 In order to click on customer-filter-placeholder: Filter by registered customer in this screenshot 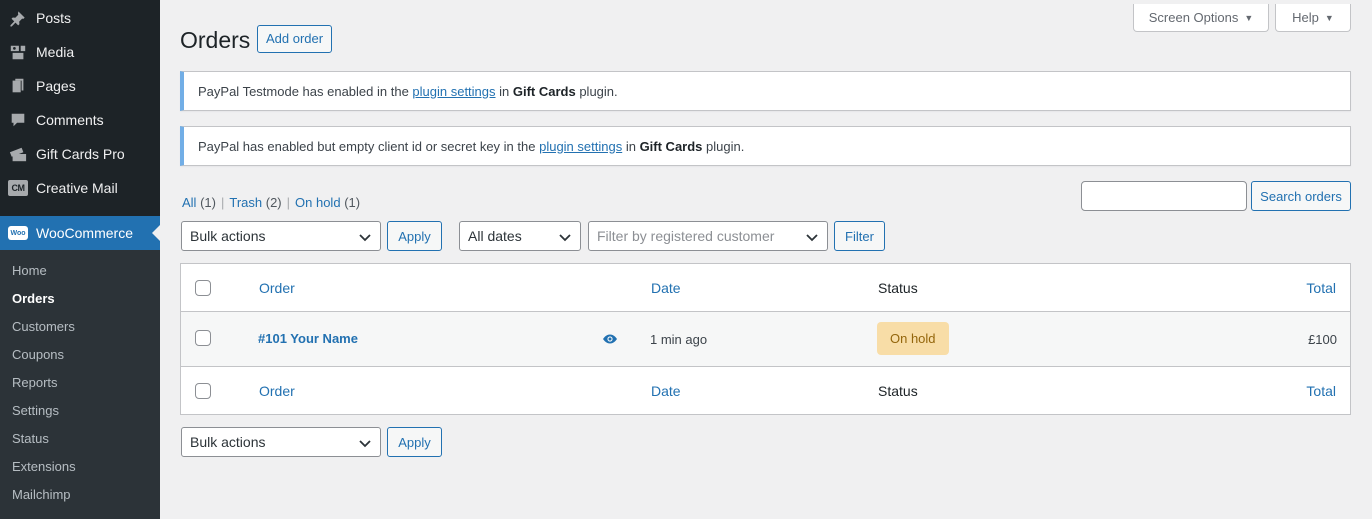, I will do `click(686, 236)`.